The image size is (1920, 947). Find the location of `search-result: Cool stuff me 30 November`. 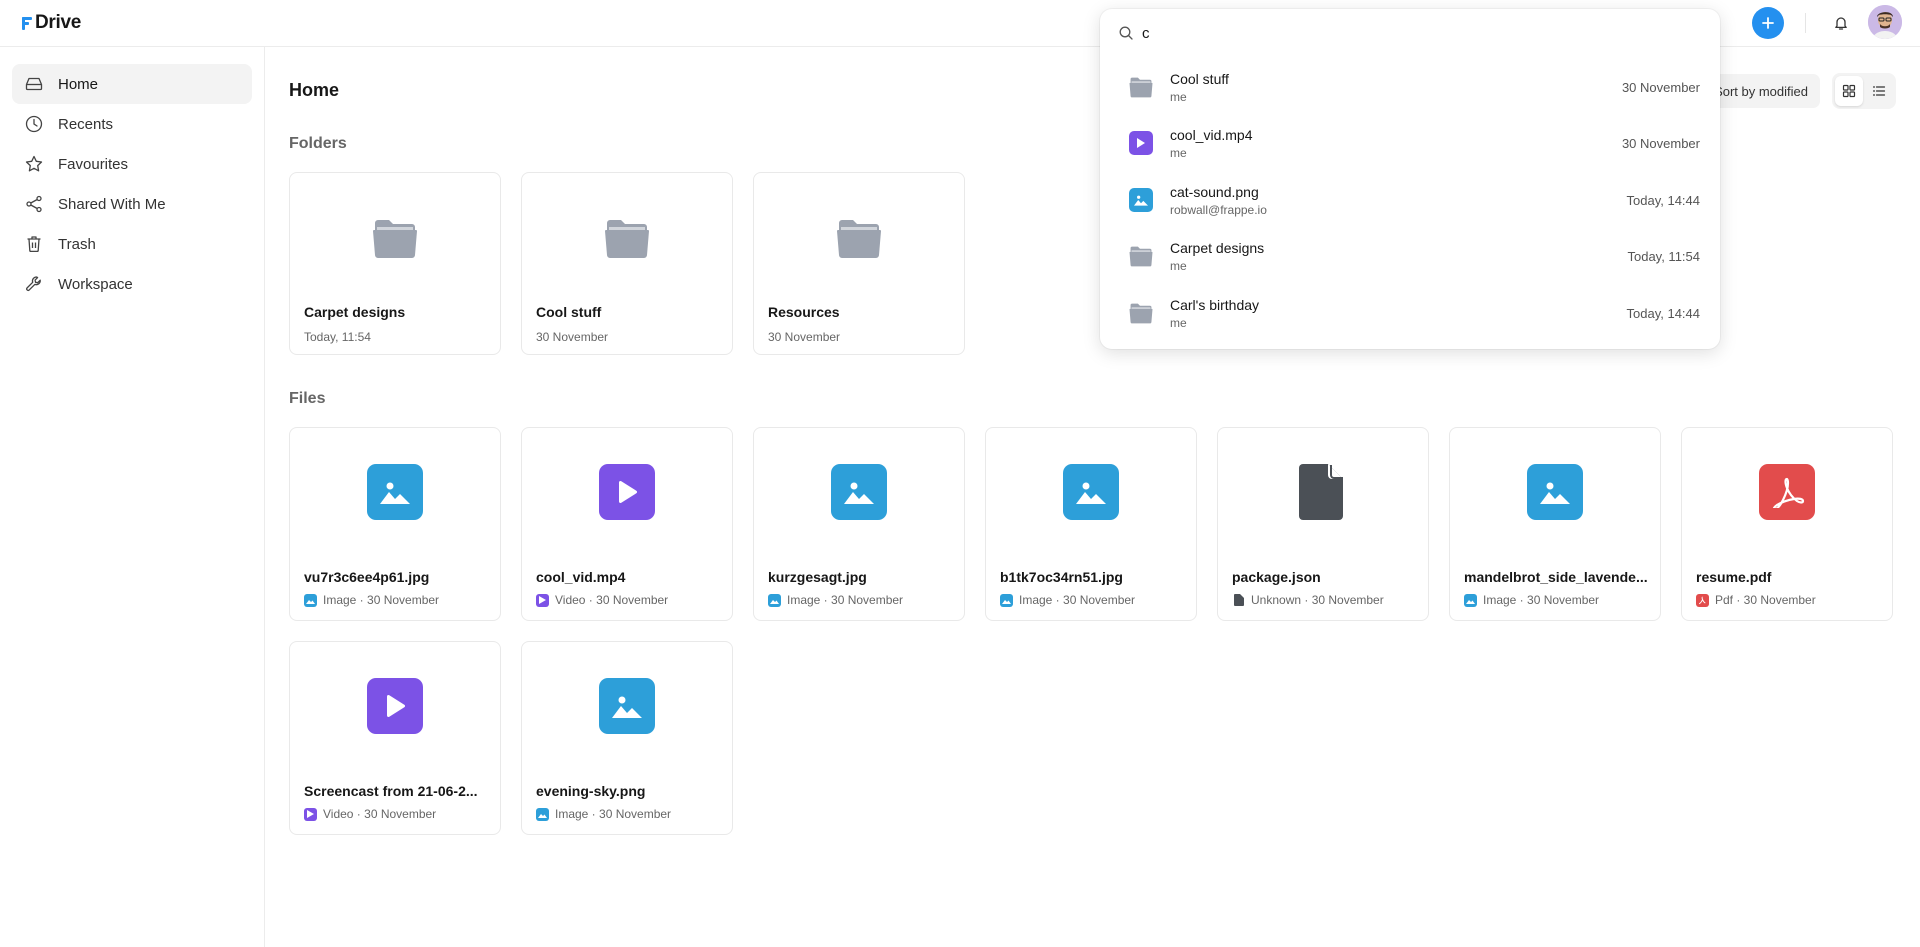

search-result: Cool stuff me 30 November is located at coordinates (1410, 87).